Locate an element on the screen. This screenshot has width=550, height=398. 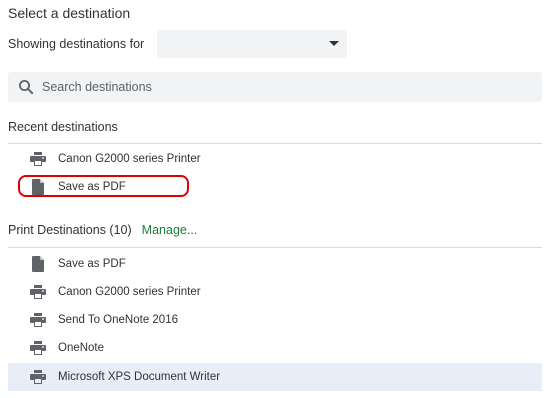
print-destinations-divider is located at coordinates (275, 247).